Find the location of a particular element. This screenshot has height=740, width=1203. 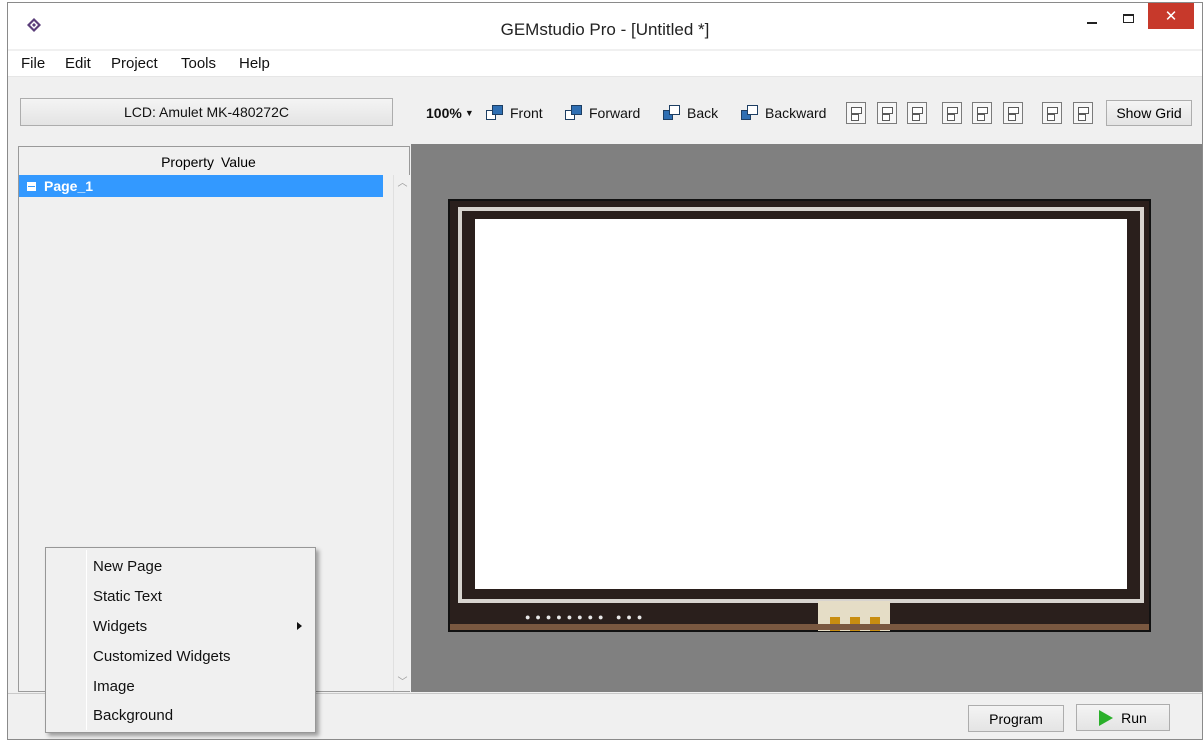

context-customized-widgets-label: Customized Widgets is located at coordinates (162, 656).